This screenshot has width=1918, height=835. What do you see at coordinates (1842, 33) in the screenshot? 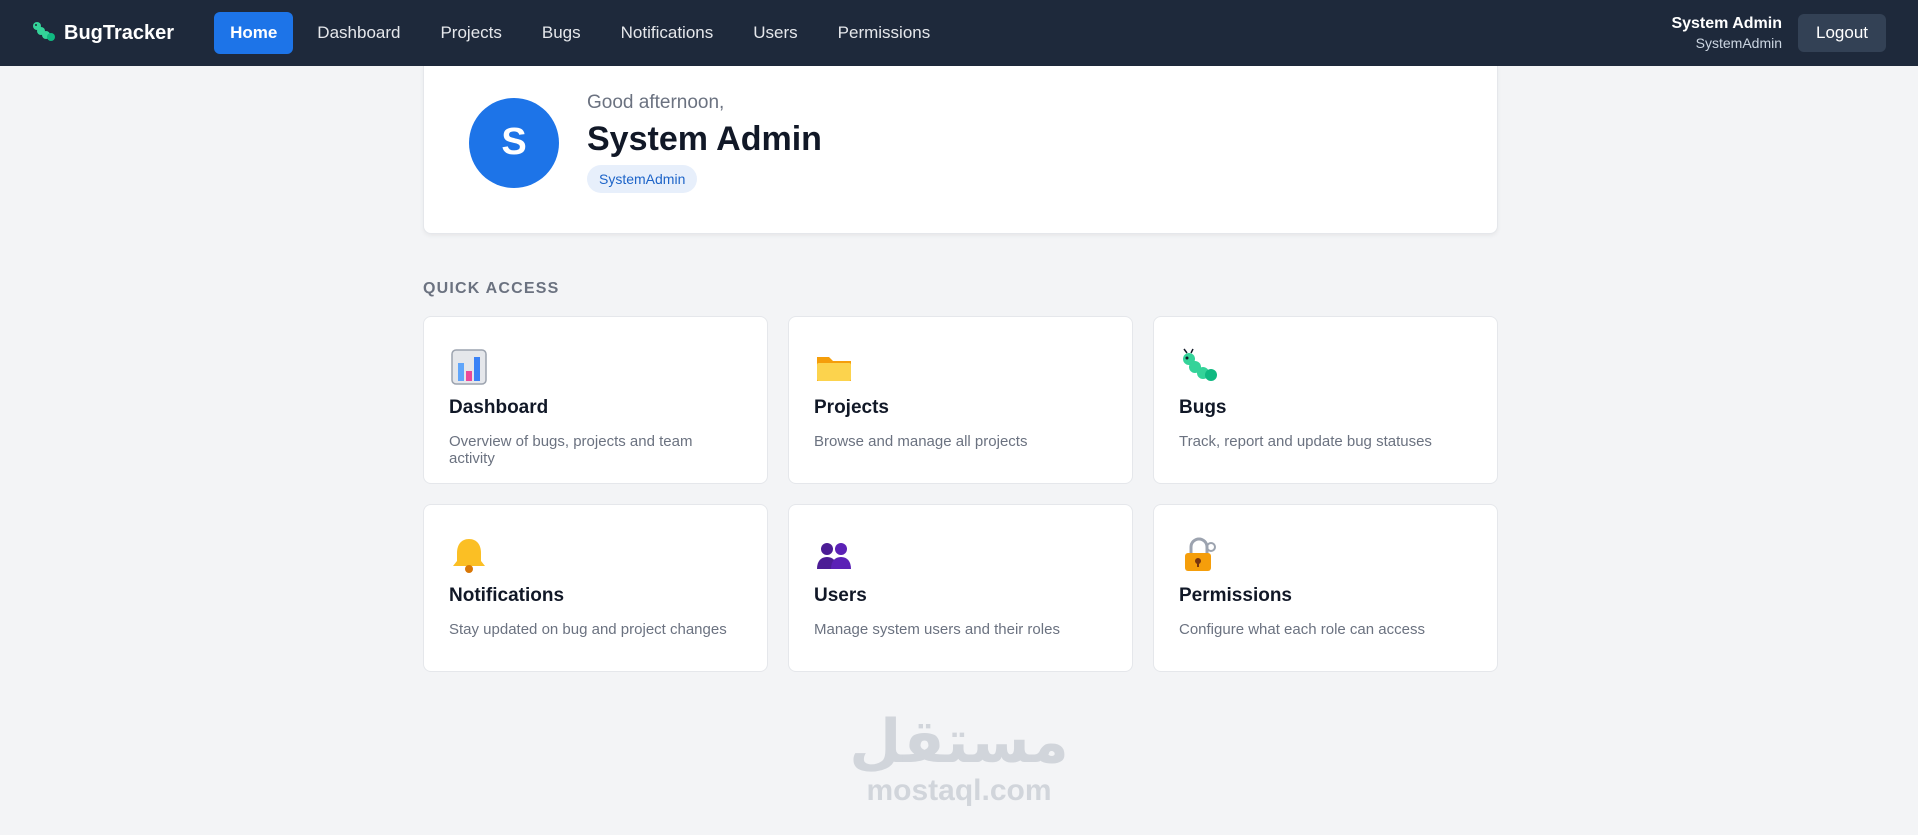
I see `logout-button: Logout` at bounding box center [1842, 33].